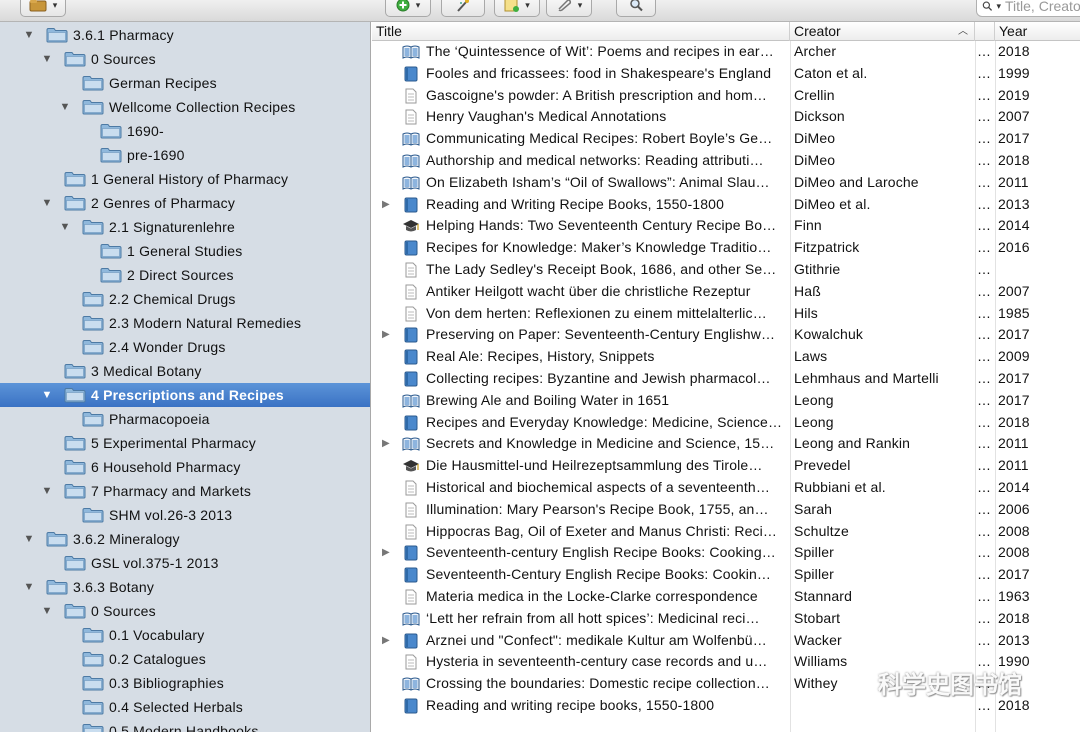  I want to click on collection-row: 1 General Studies, so click(185, 251).